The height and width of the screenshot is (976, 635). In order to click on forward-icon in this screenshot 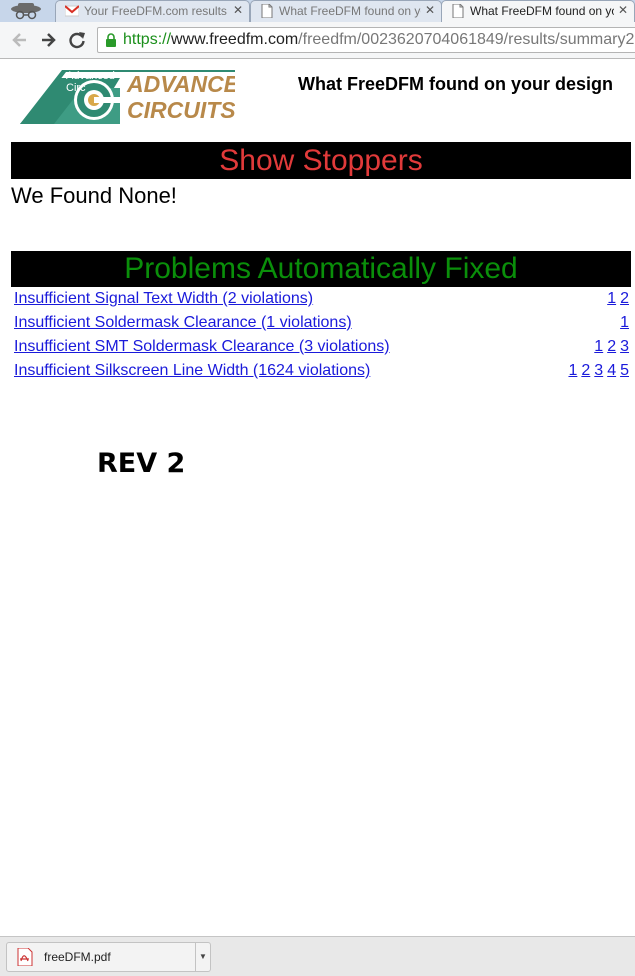, I will do `click(48, 40)`.